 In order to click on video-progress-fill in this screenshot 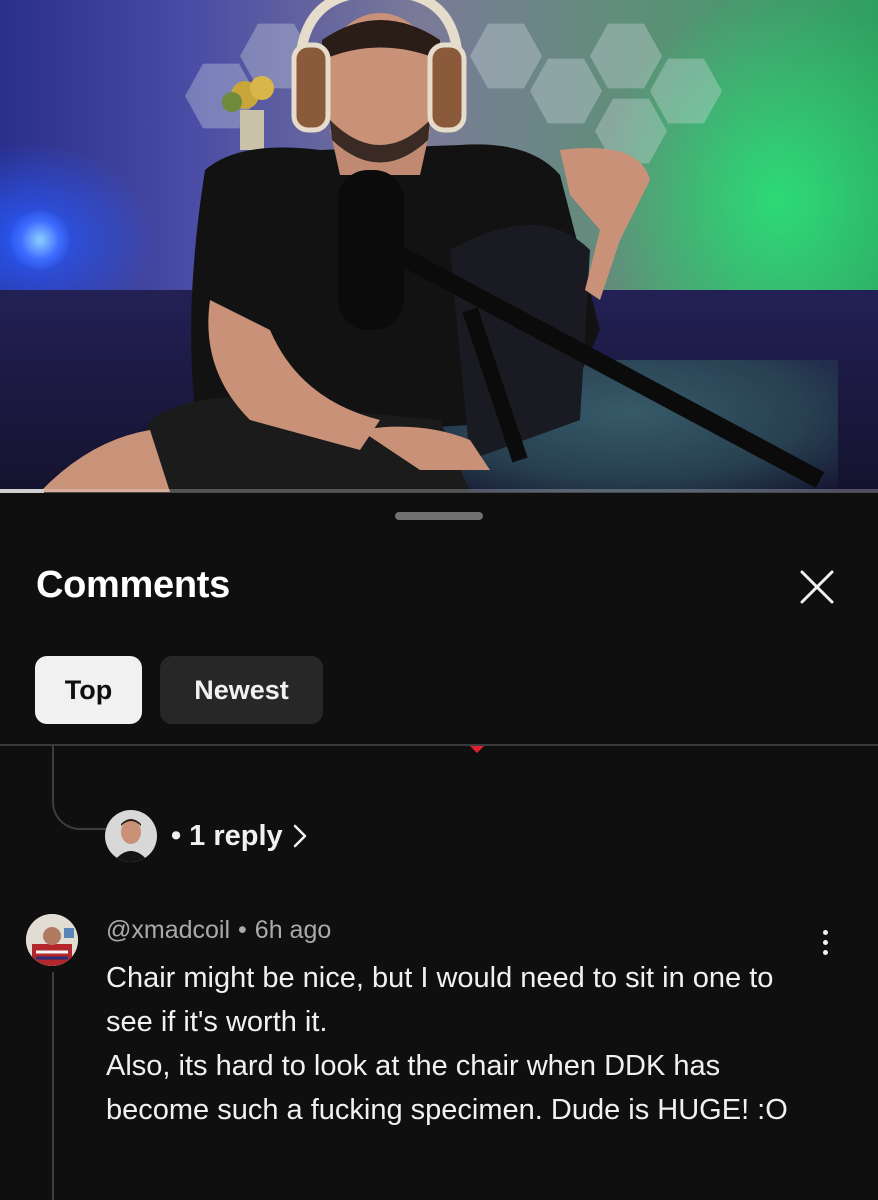, I will do `click(22, 491)`.